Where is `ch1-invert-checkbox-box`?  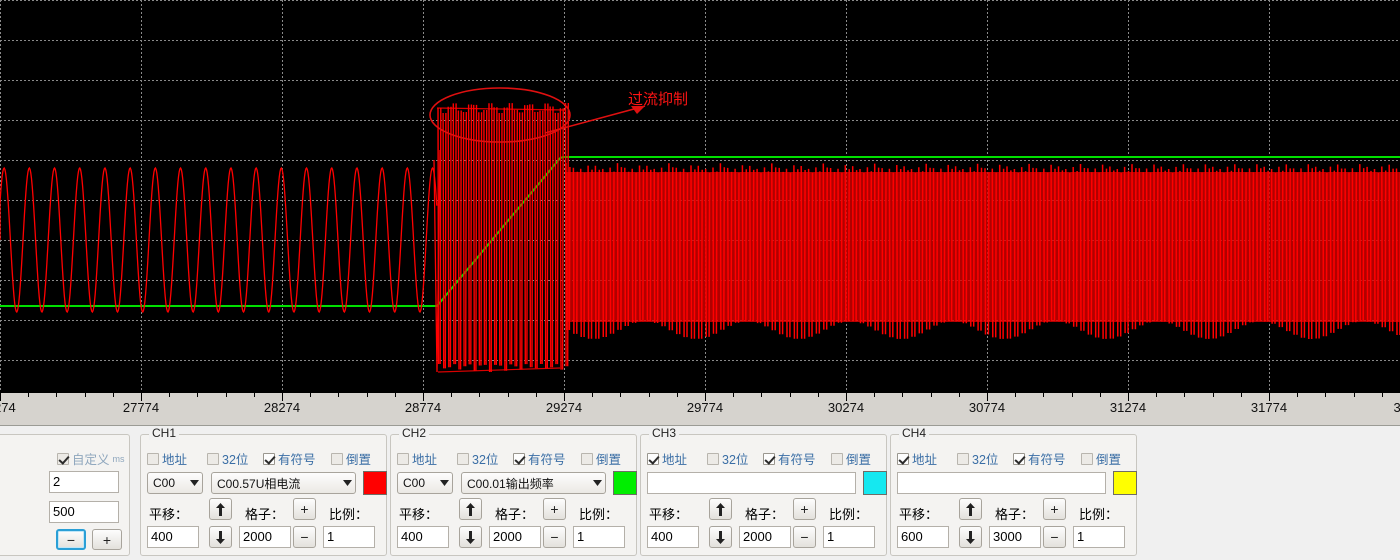 ch1-invert-checkbox-box is located at coordinates (337, 458).